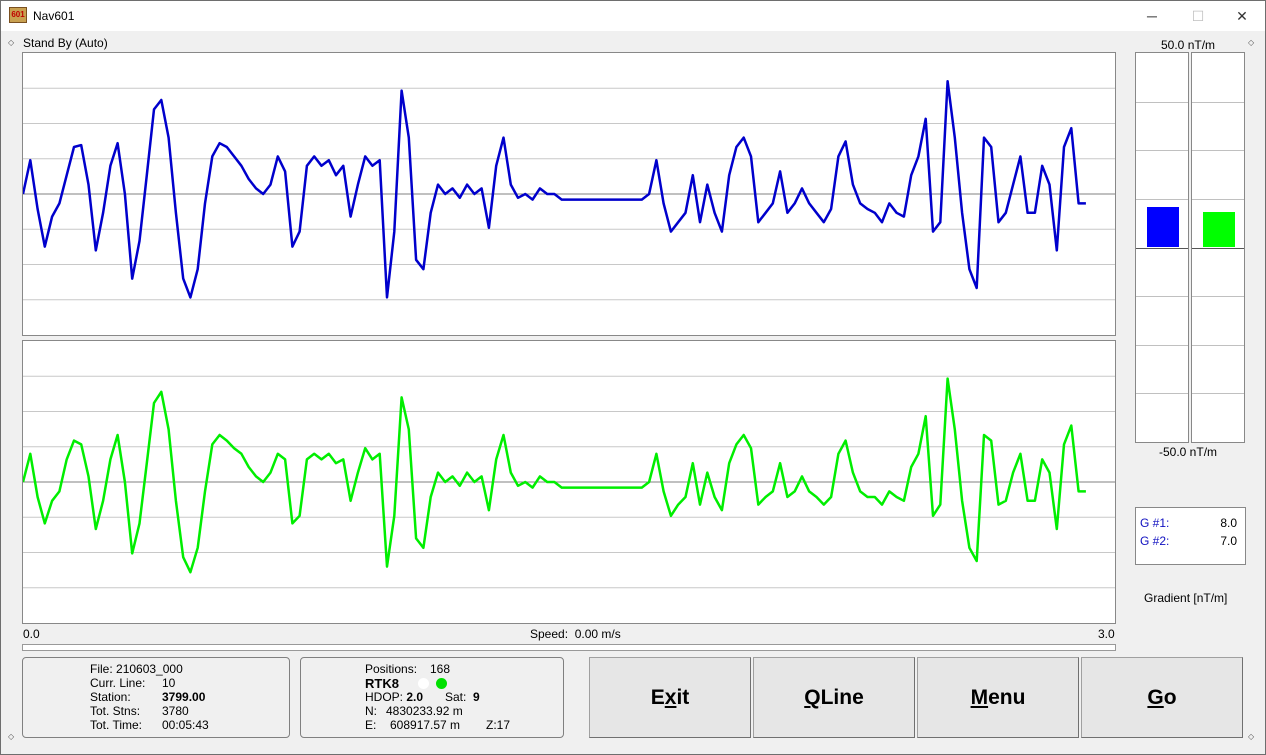 The image size is (1266, 755). I want to click on file-value: 210603_000, so click(149, 669).